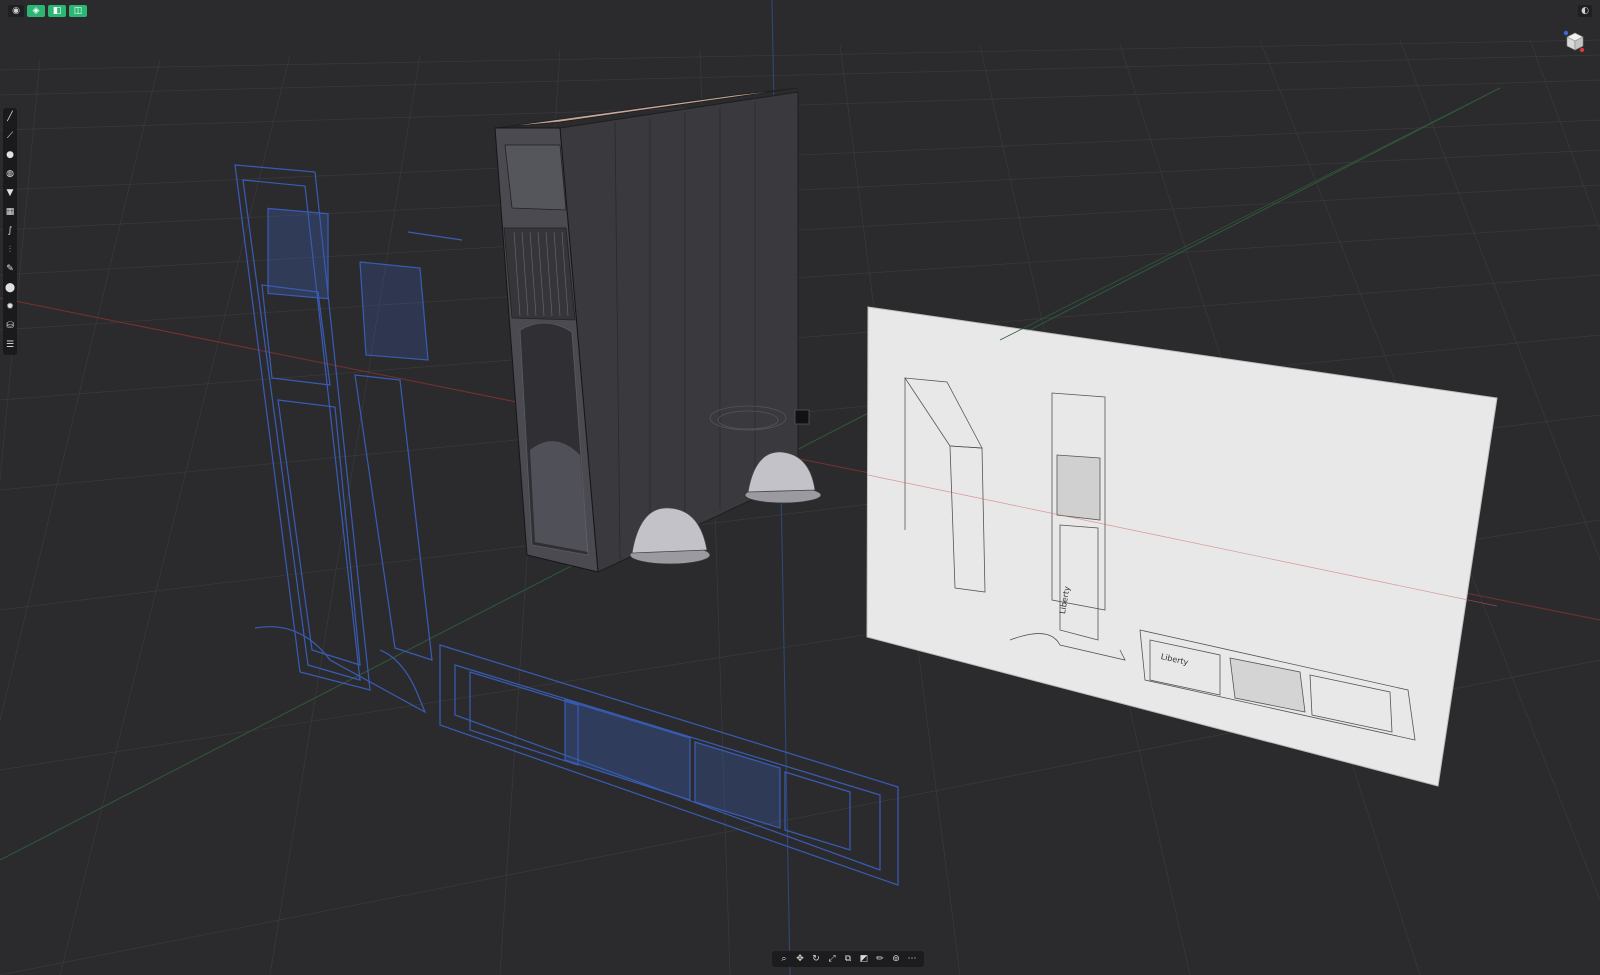 This screenshot has height=975, width=1600. I want to click on move-tool: ✥, so click(800, 959).